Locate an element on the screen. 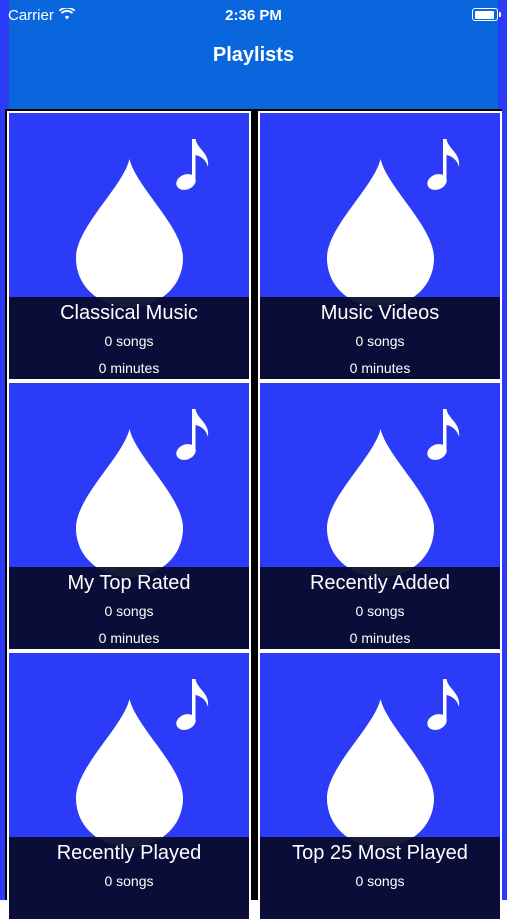 The height and width of the screenshot is (921, 507). playlist-info: Recently Played 0 songs is located at coordinates (129, 878).